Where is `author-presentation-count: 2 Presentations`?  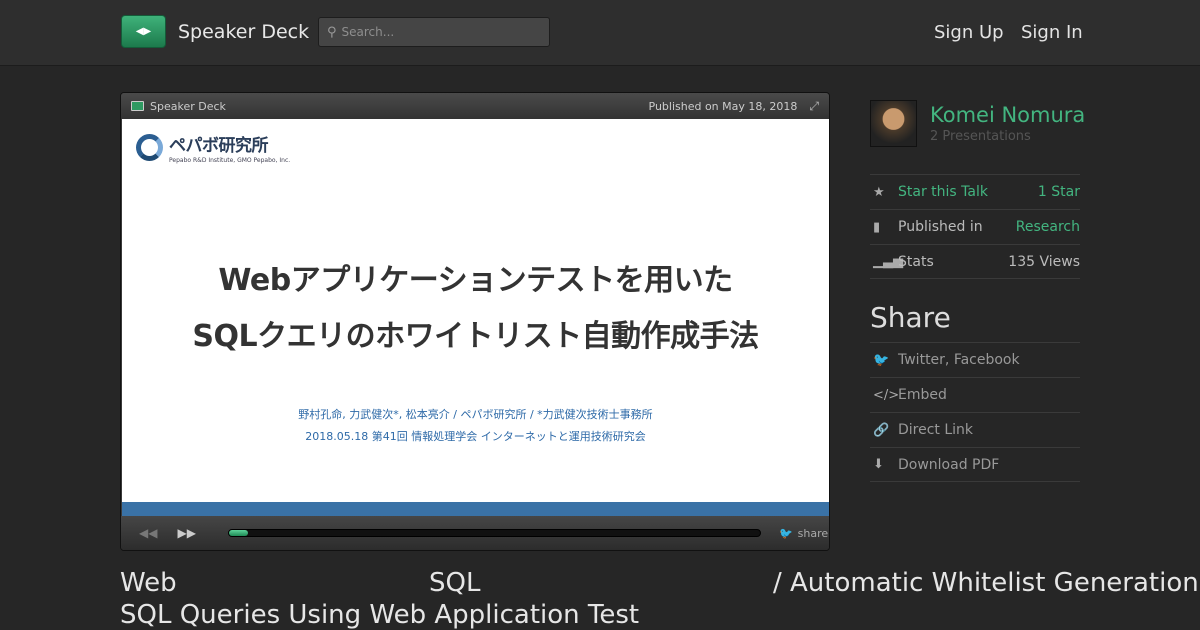
author-presentation-count: 2 Presentations is located at coordinates (980, 136).